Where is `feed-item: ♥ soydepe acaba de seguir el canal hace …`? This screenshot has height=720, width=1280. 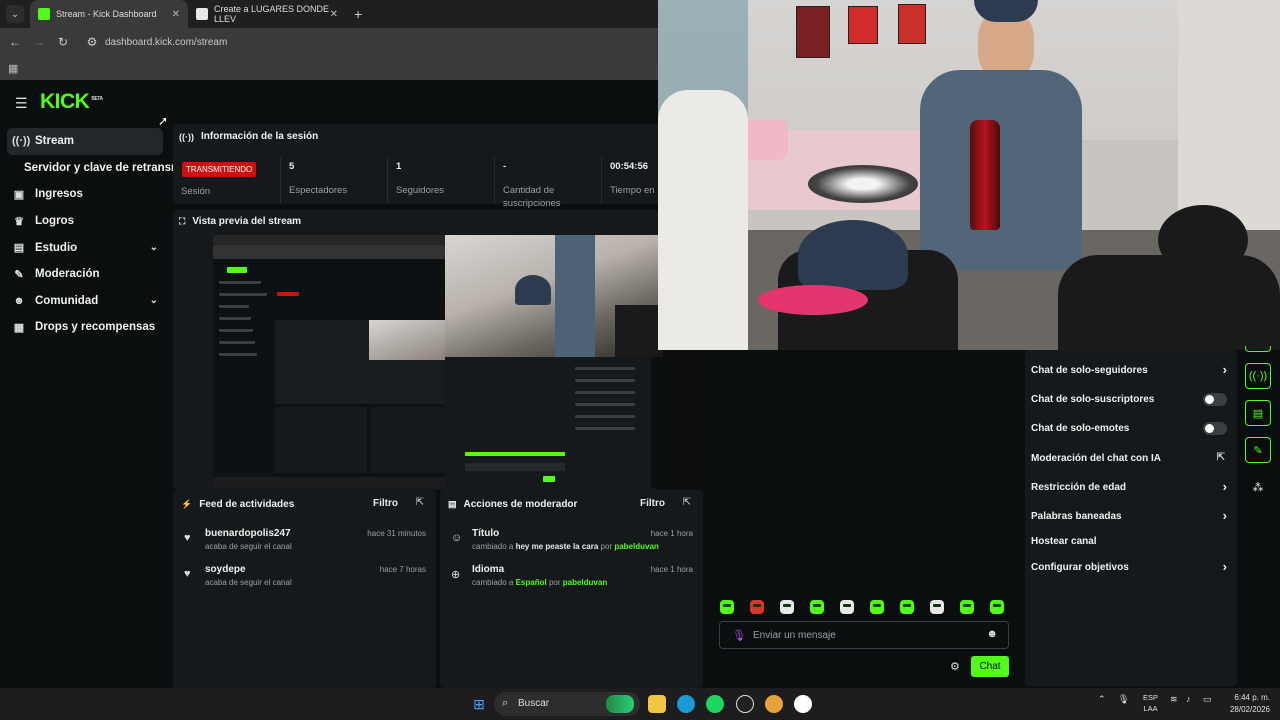 feed-item: ♥ soydepe acaba de seguir el canal hace … is located at coordinates (303, 581).